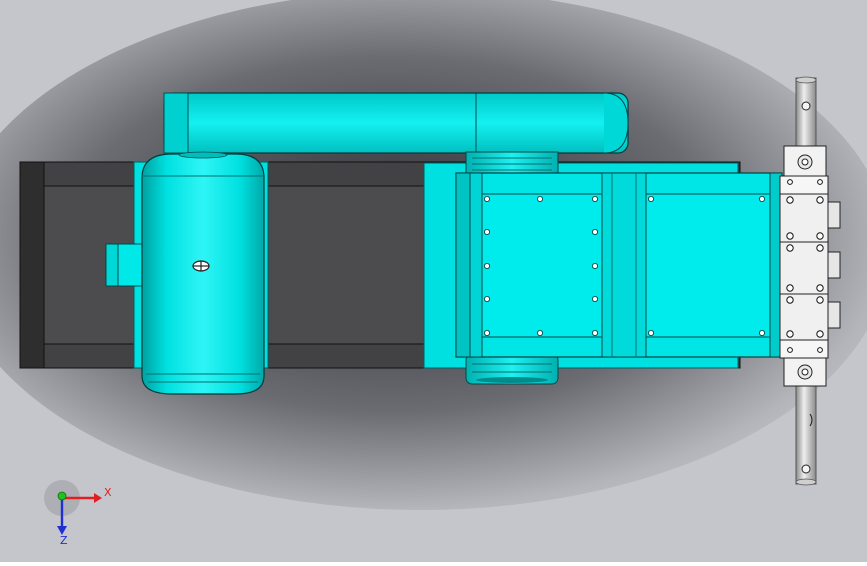  What do you see at coordinates (512, 164) in the screenshot?
I see `pulley-hub-top` at bounding box center [512, 164].